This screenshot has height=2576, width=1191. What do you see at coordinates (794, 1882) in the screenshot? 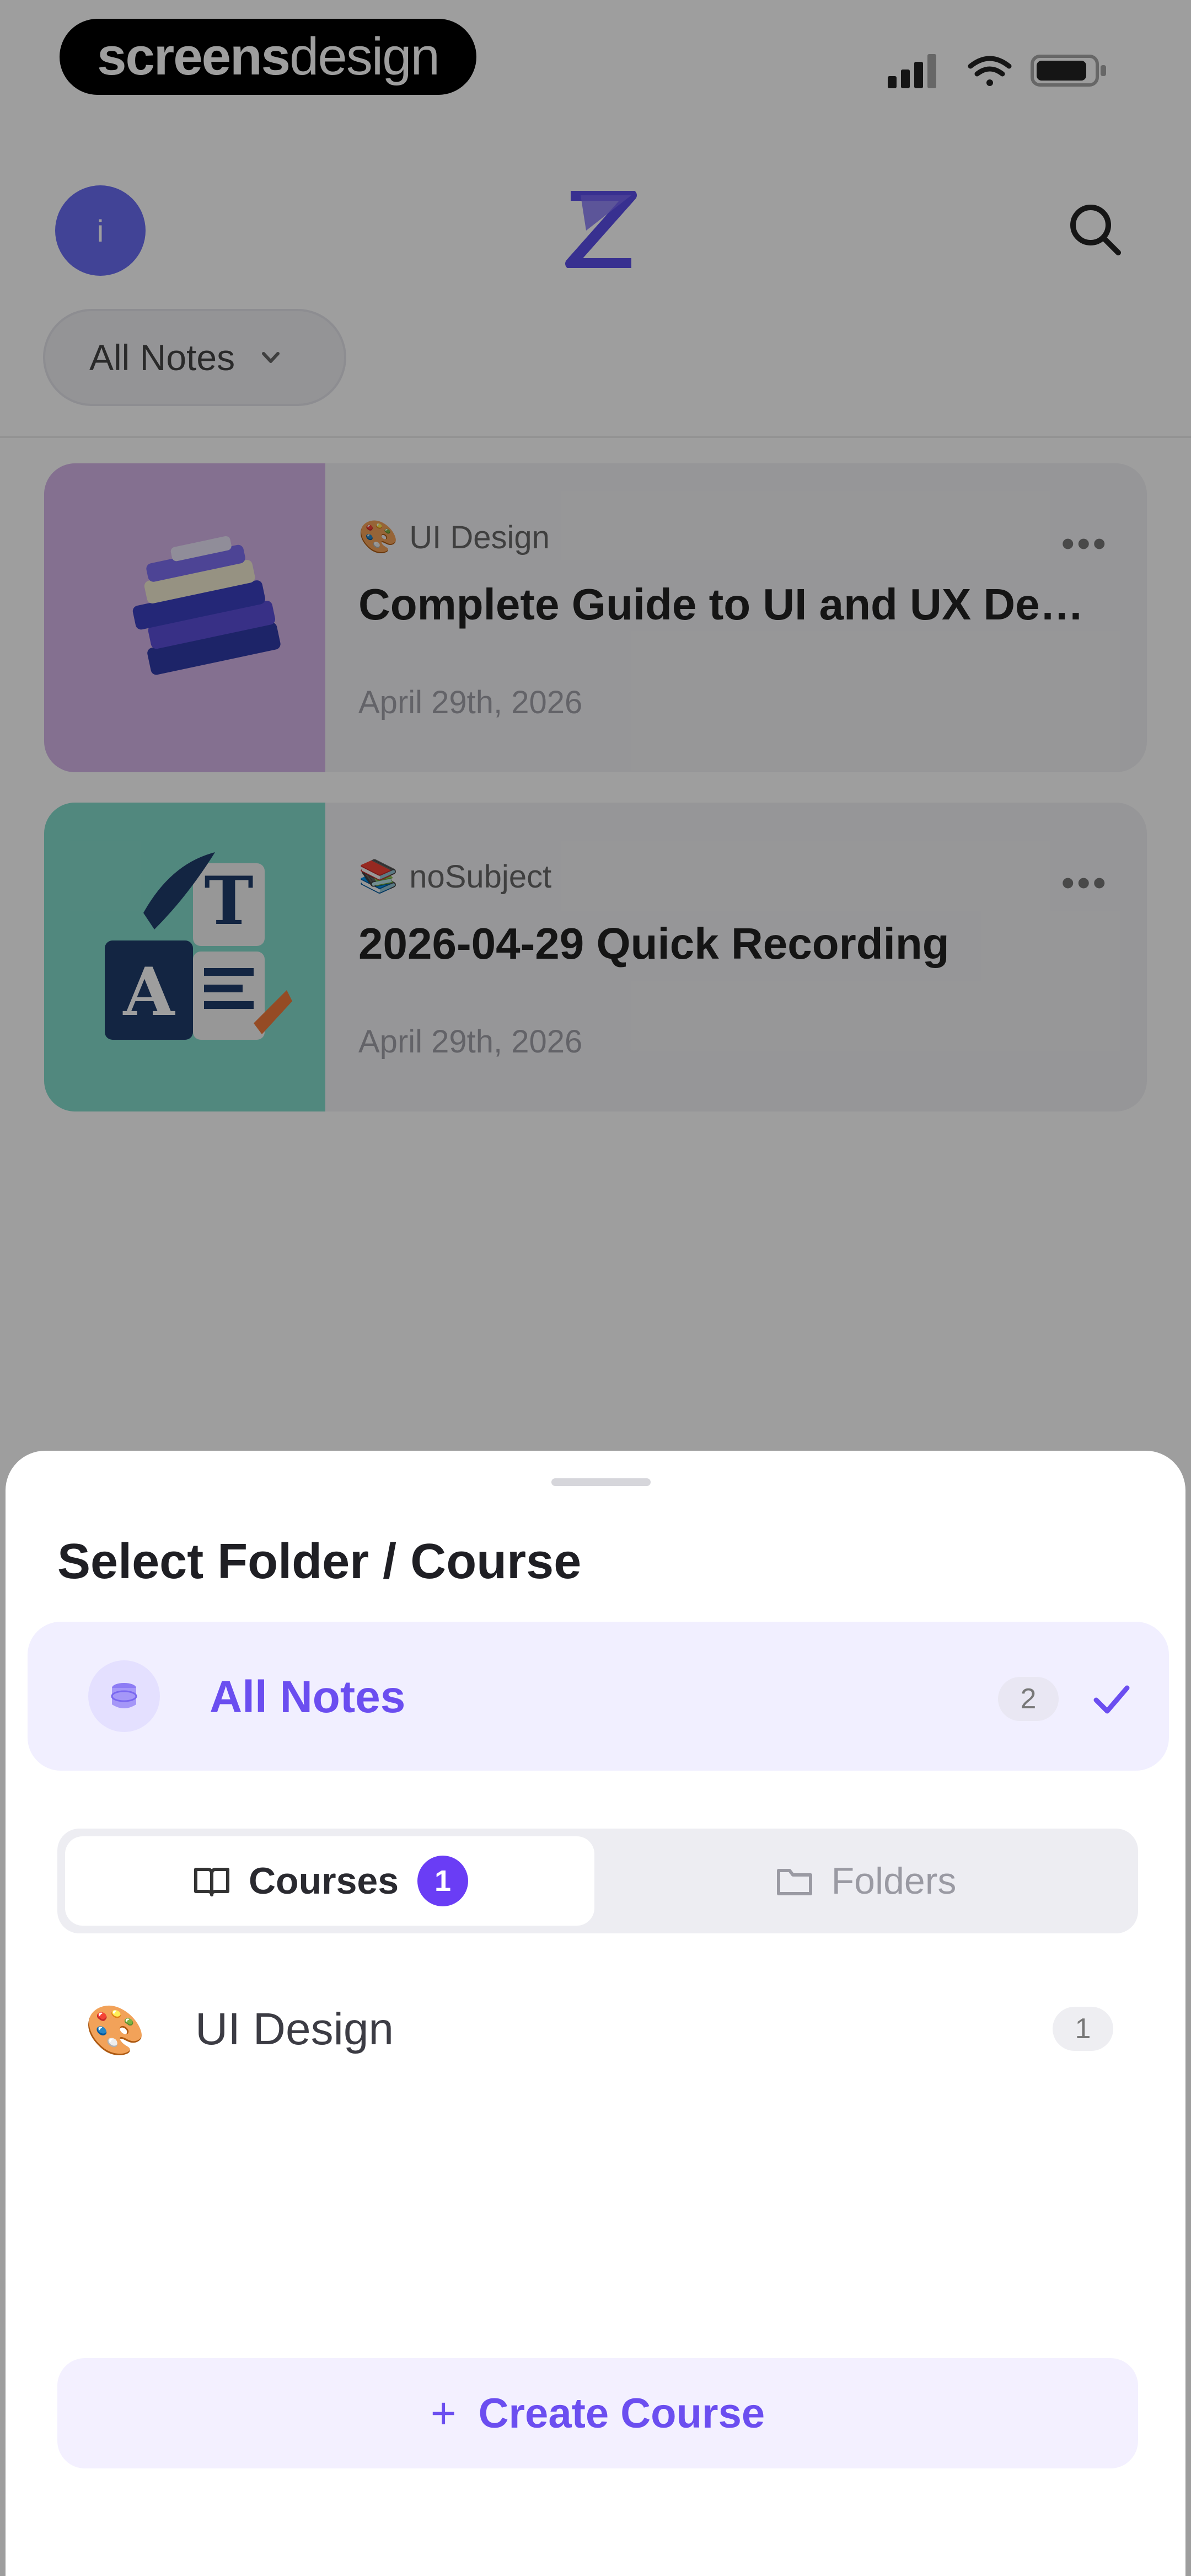
I see `folder-icon` at bounding box center [794, 1882].